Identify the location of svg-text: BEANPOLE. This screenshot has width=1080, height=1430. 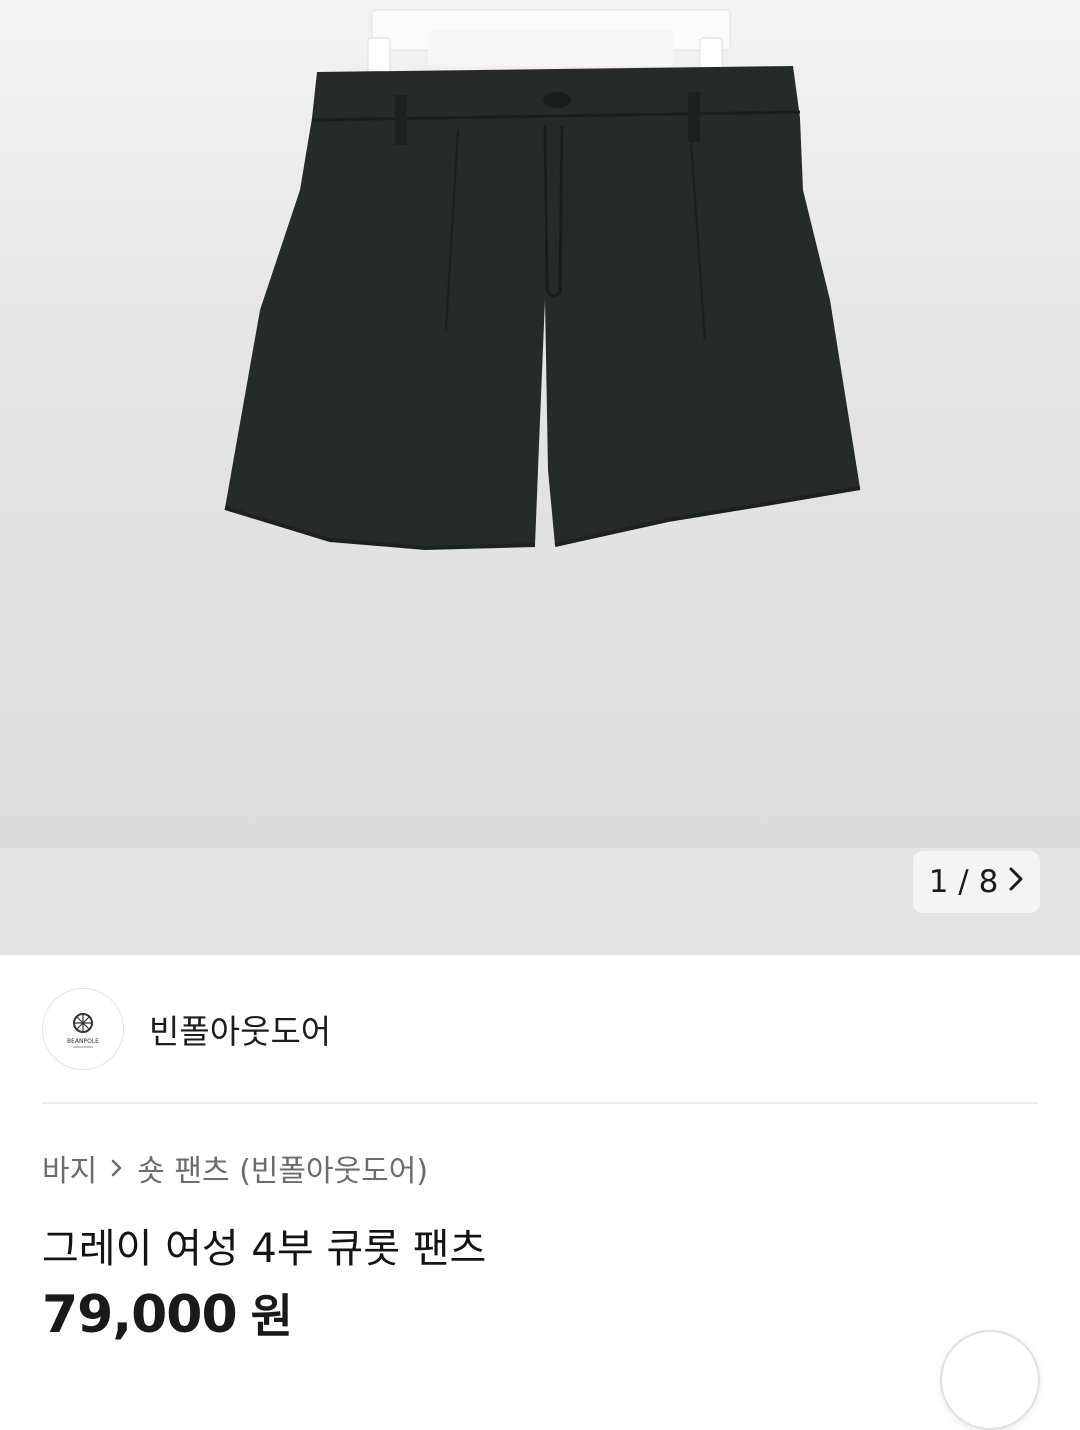
(83, 1041).